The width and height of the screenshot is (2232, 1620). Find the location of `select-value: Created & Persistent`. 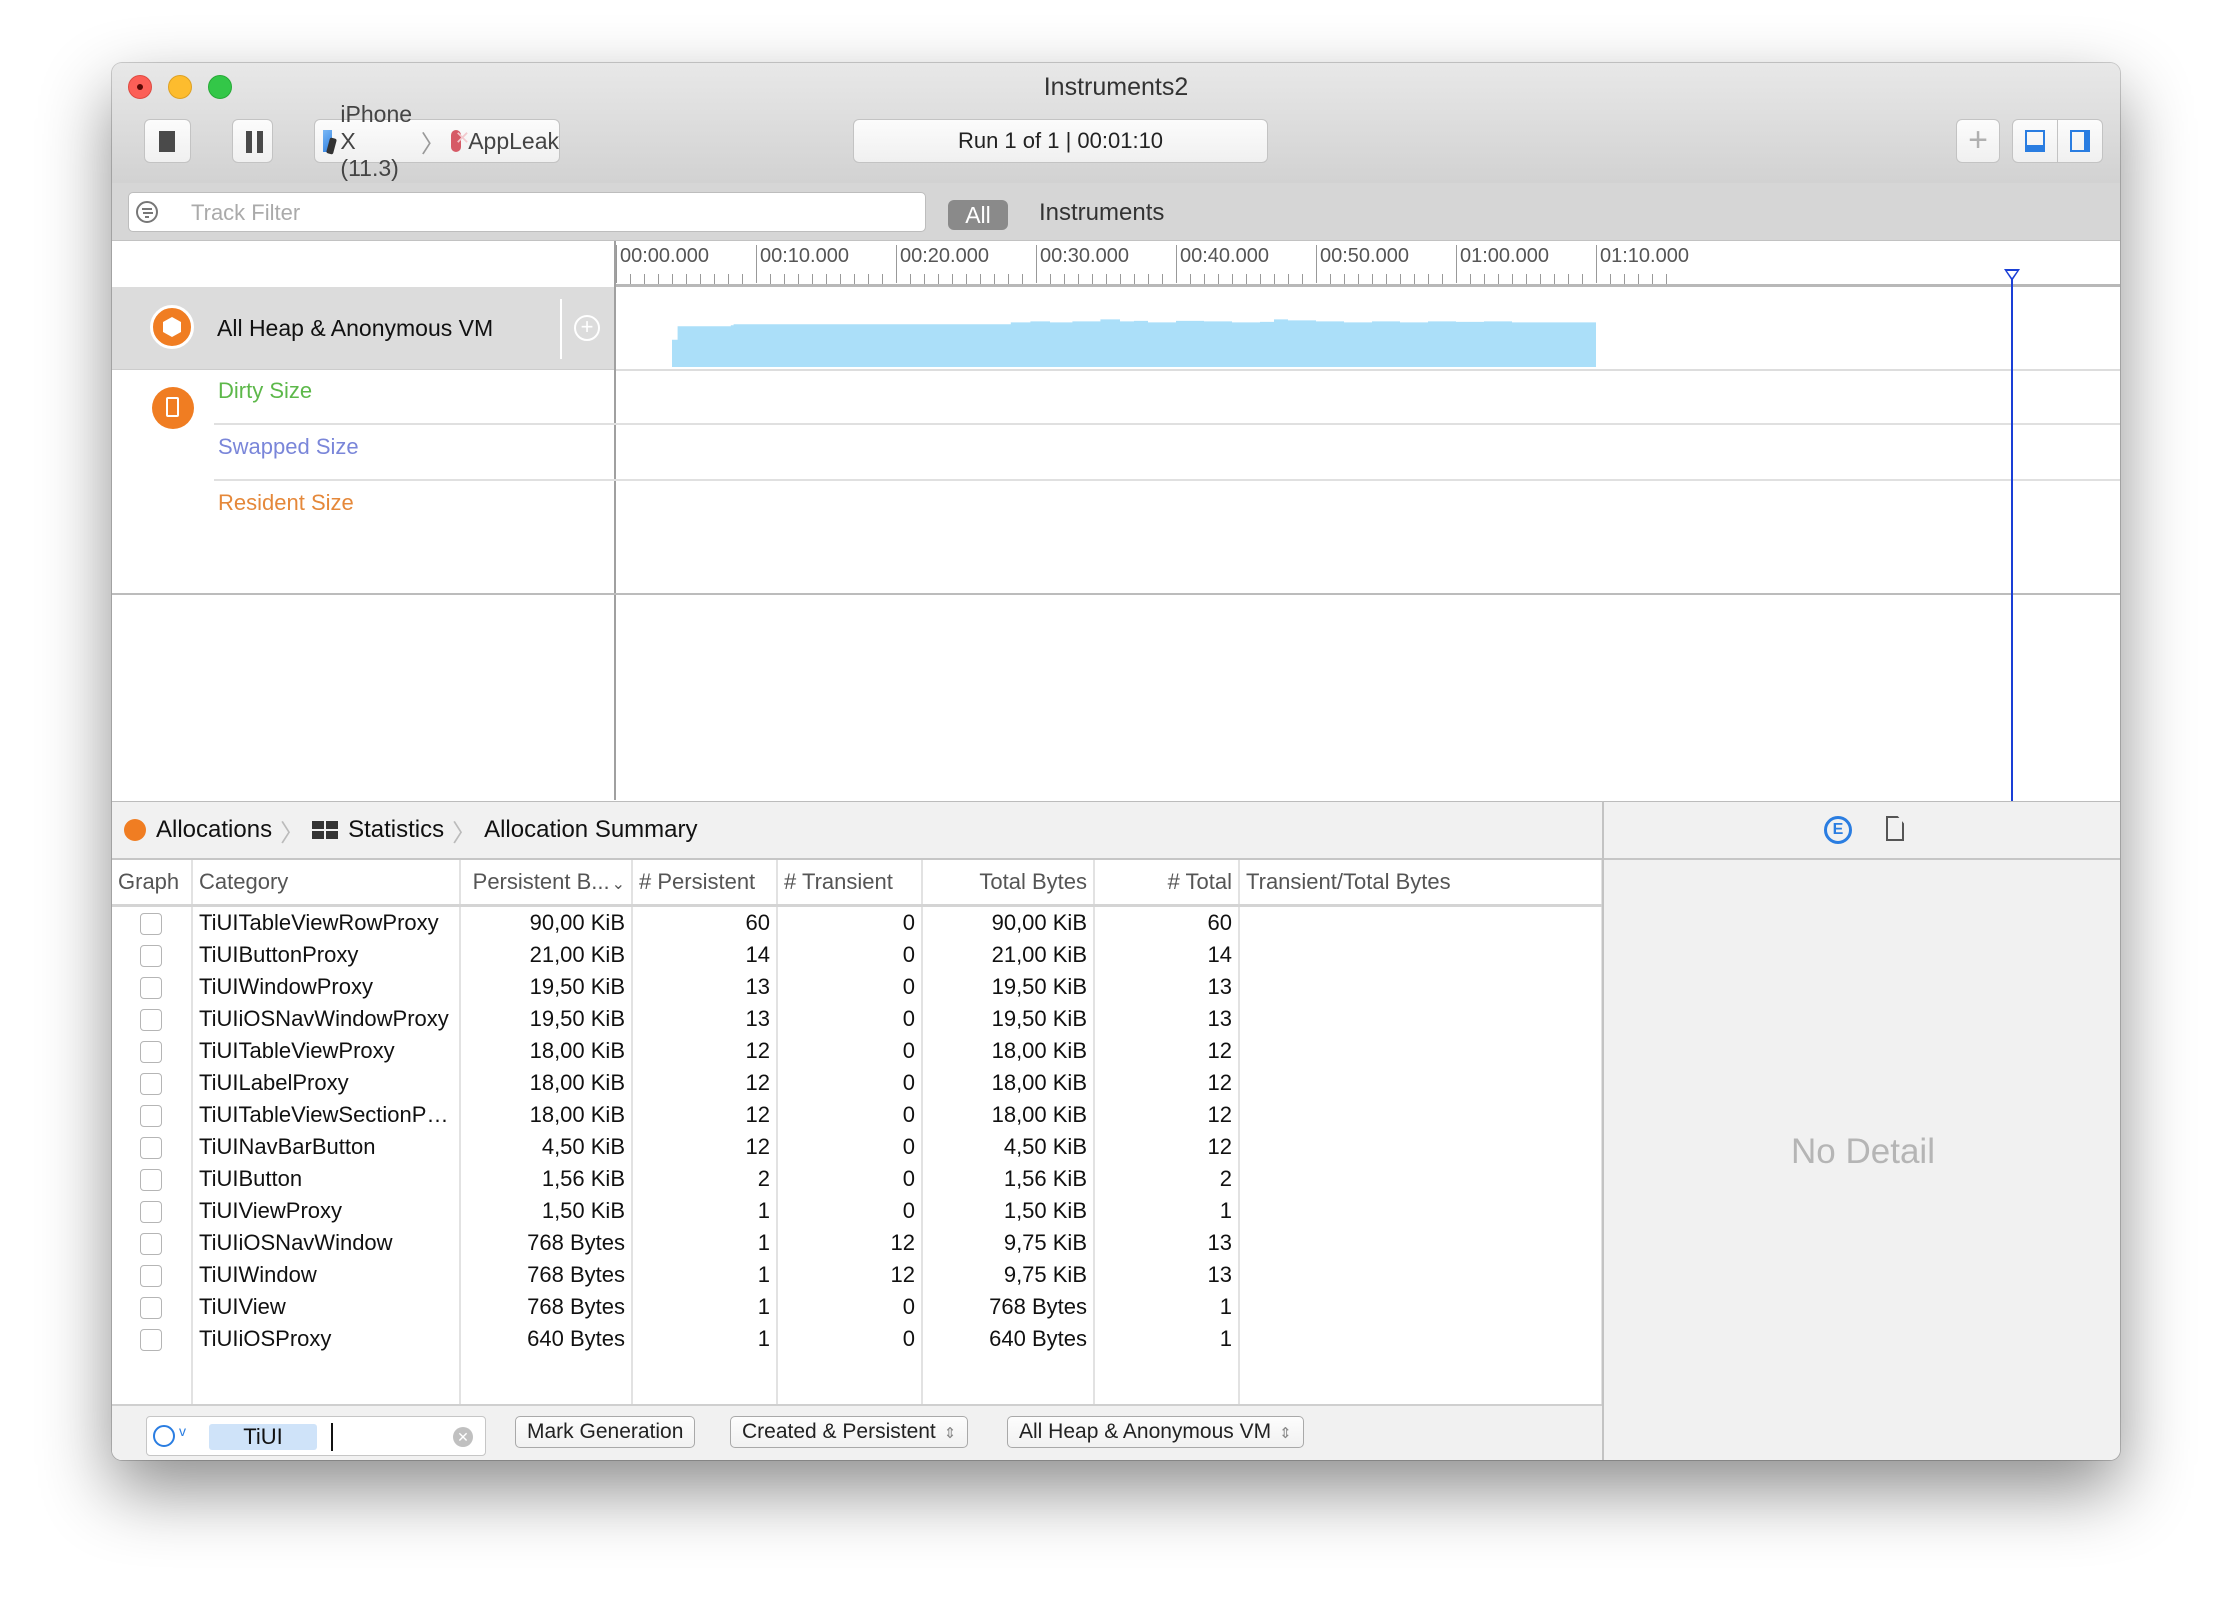

select-value: Created & Persistent is located at coordinates (839, 1431).